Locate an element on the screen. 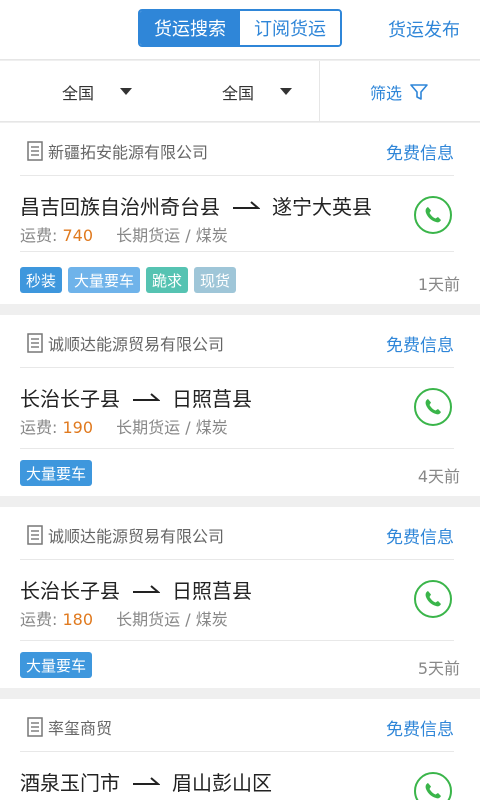 This screenshot has width=480, height=800. company-name: 率玺商贸 is located at coordinates (80, 728).